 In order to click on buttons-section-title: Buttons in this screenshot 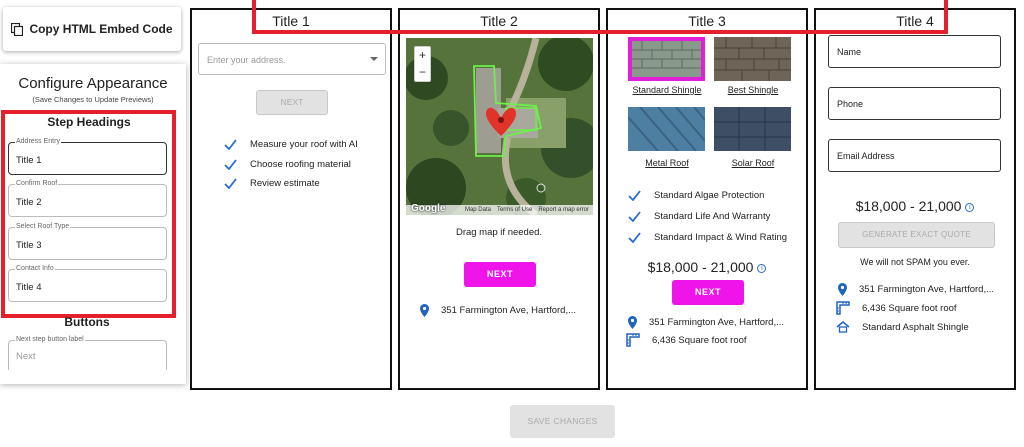, I will do `click(87, 322)`.